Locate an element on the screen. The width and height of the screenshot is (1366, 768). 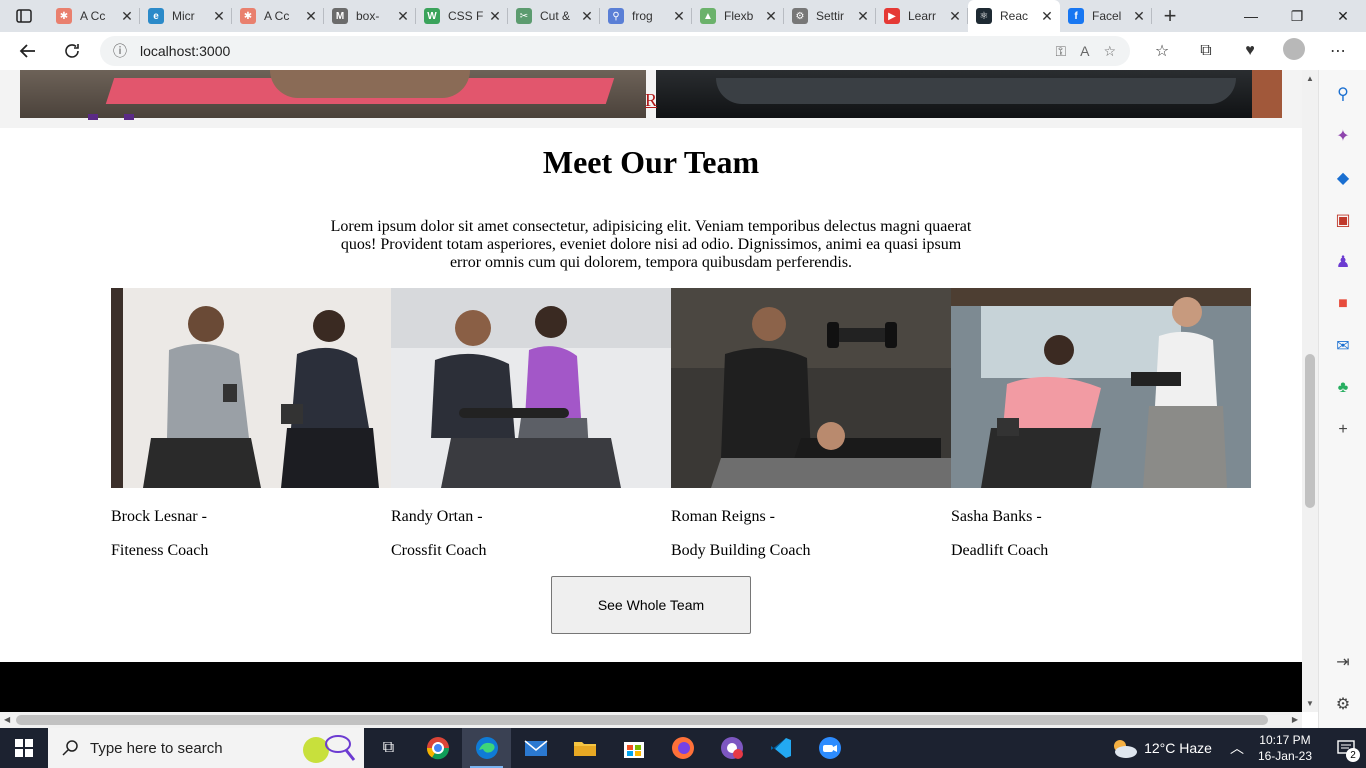
tab-title: Learr is located at coordinates (922, 16).